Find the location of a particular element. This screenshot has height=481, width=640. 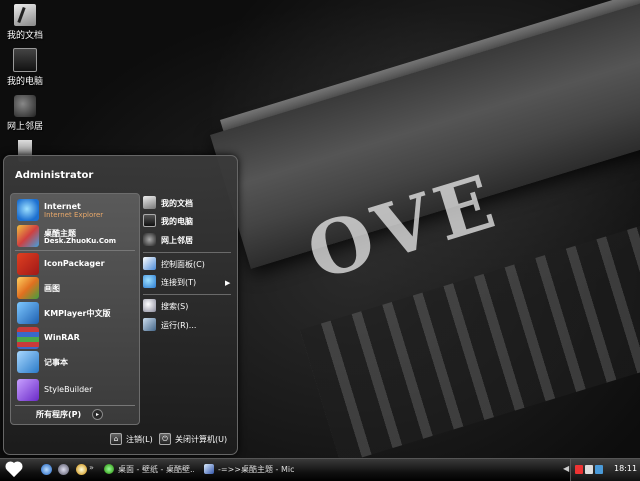

program-subtitle: Internet Explorer is located at coordinates (74, 215).